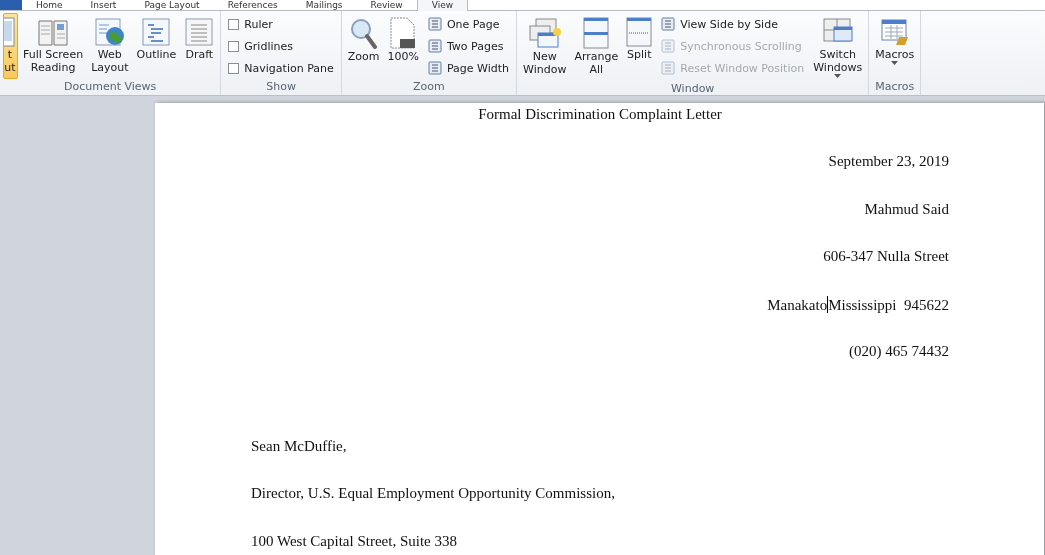 This screenshot has height=555, width=1045. Describe the element at coordinates (899, 351) in the screenshot. I see `text-line: (020) 465 74432` at that location.